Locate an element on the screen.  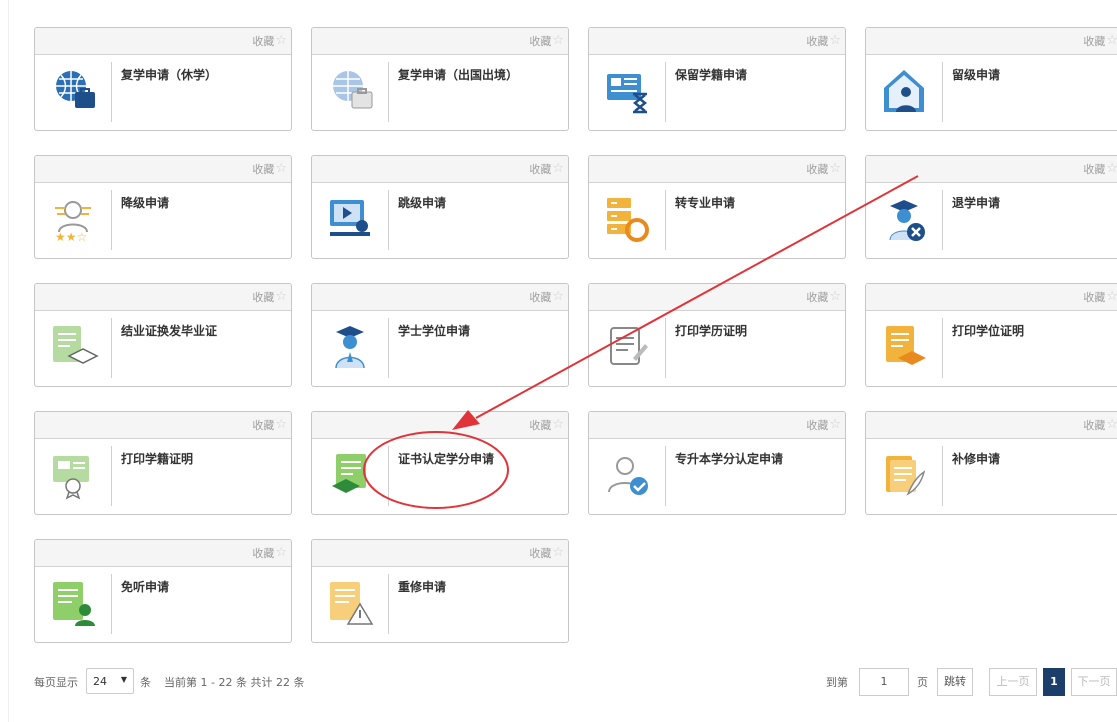
card-title: 打印学历证明 is located at coordinates (711, 330).